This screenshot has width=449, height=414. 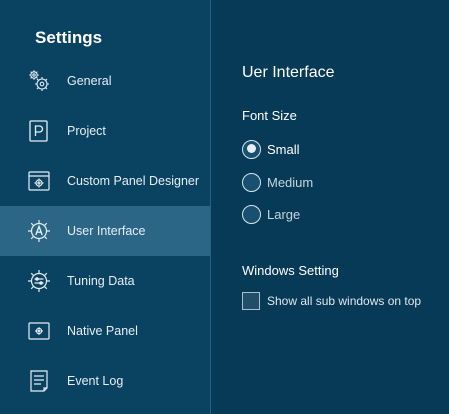 I want to click on windows-setting-label: Windows Setting, so click(x=290, y=270).